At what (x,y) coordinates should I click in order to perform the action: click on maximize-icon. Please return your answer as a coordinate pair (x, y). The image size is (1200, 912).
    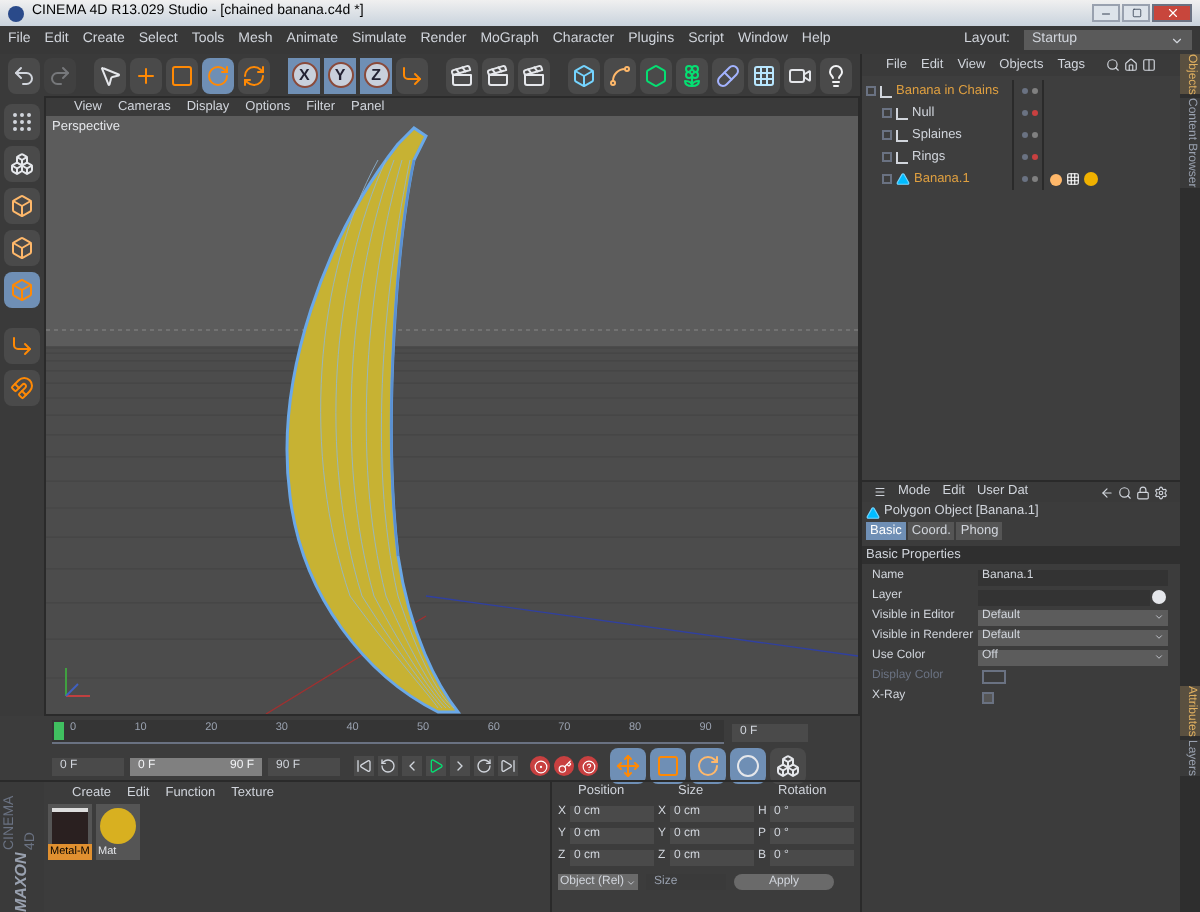
    Looking at the image, I should click on (1136, 13).